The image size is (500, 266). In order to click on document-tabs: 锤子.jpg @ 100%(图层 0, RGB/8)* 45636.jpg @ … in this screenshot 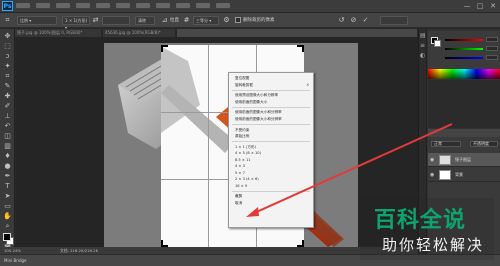, I will do `click(216, 33)`.